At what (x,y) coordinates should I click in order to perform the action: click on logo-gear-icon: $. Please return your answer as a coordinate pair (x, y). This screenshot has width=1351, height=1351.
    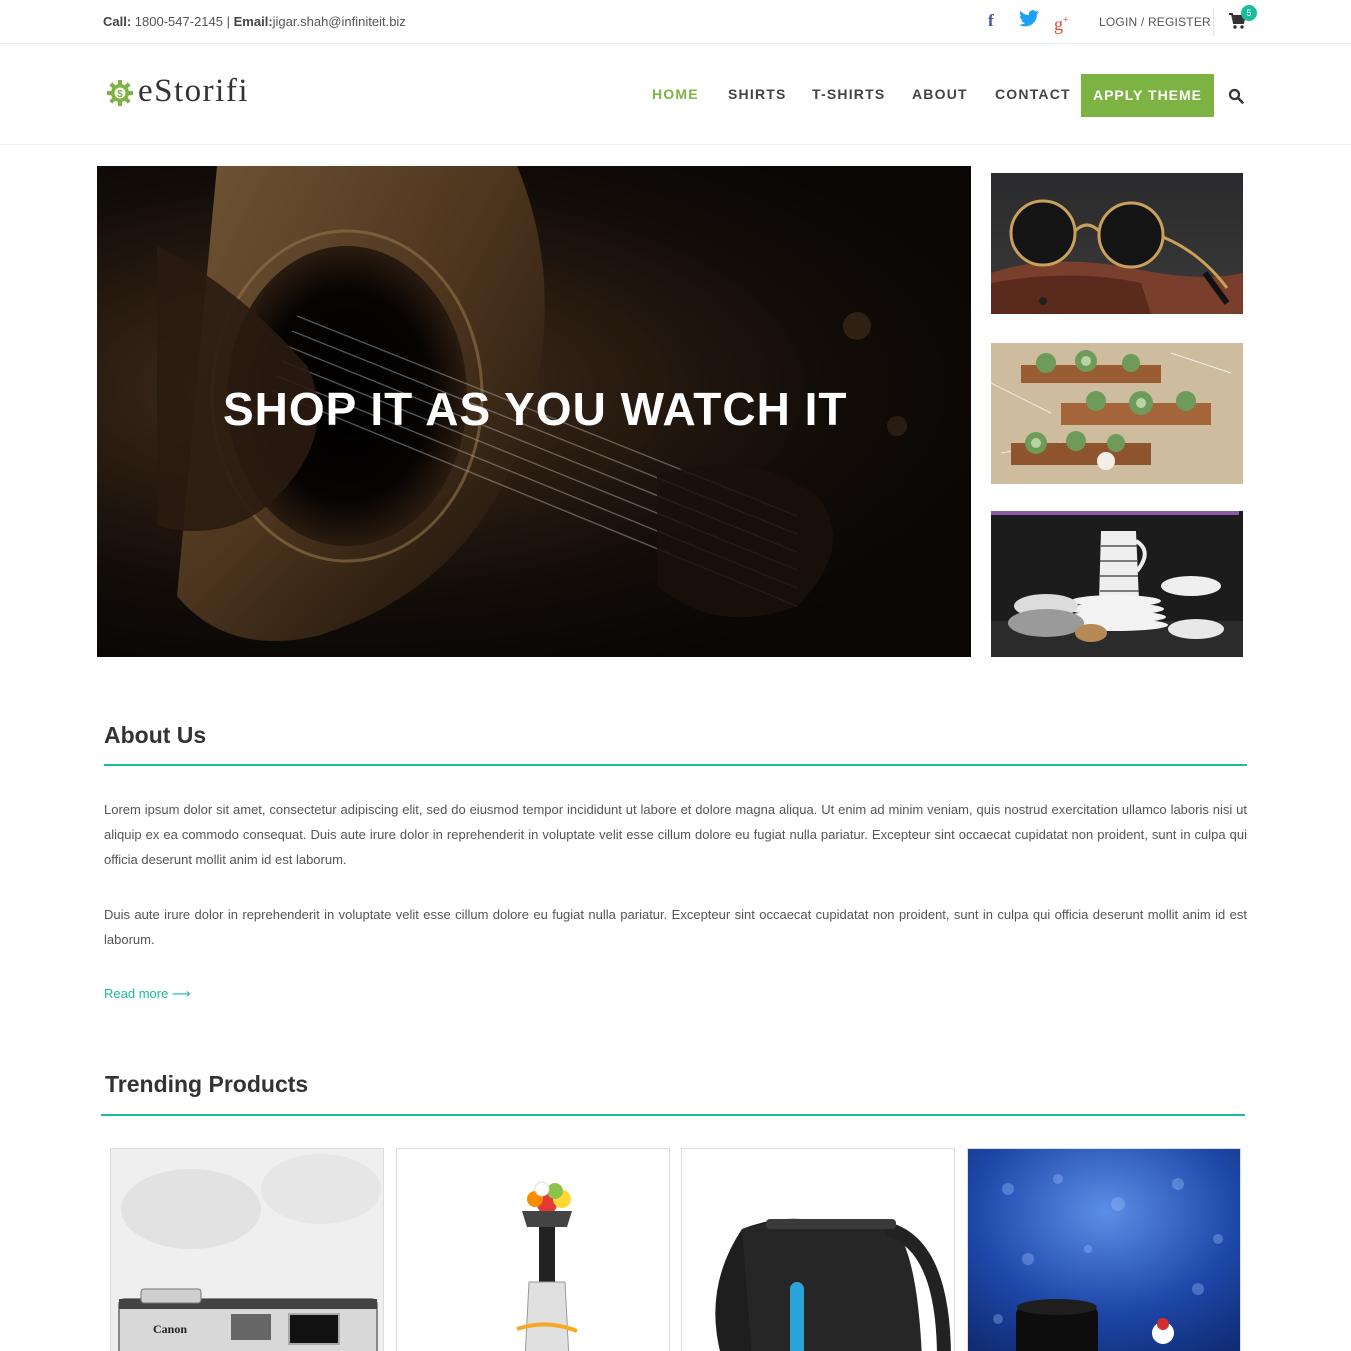
    Looking at the image, I should click on (120, 93).